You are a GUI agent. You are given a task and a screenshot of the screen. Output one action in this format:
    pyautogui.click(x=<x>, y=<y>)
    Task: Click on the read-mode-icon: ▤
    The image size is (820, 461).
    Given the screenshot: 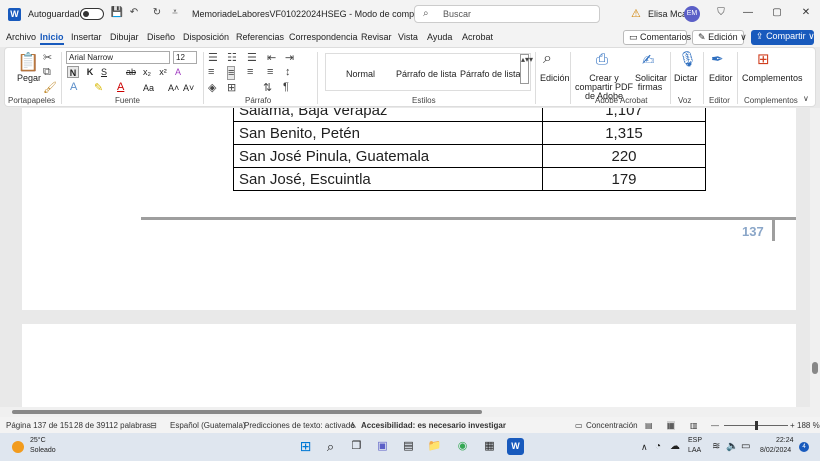 What is the action you would take?
    pyautogui.click(x=649, y=425)
    